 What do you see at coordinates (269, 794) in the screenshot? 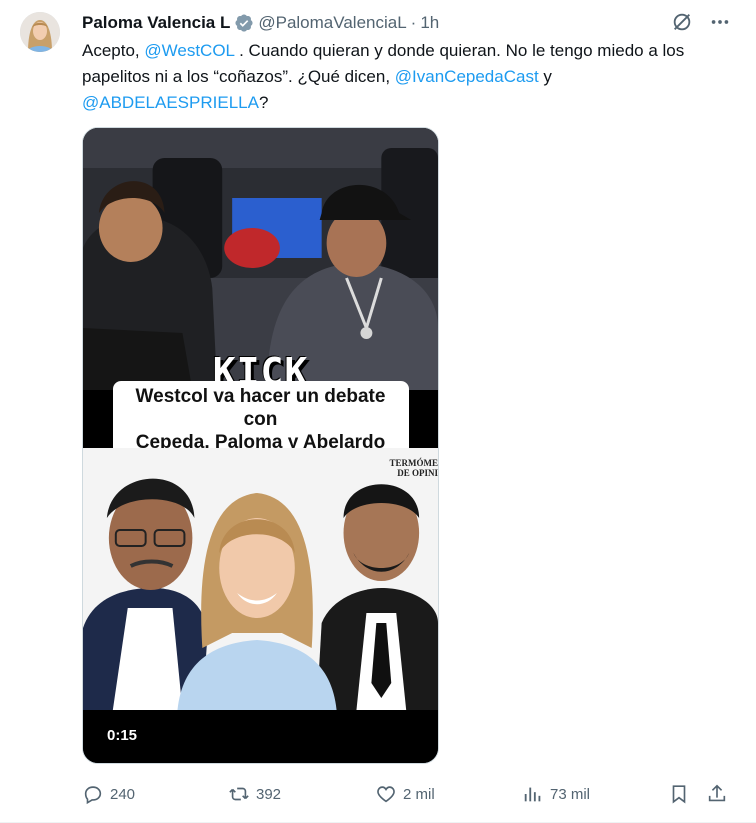
I see `repost-count: 392` at bounding box center [269, 794].